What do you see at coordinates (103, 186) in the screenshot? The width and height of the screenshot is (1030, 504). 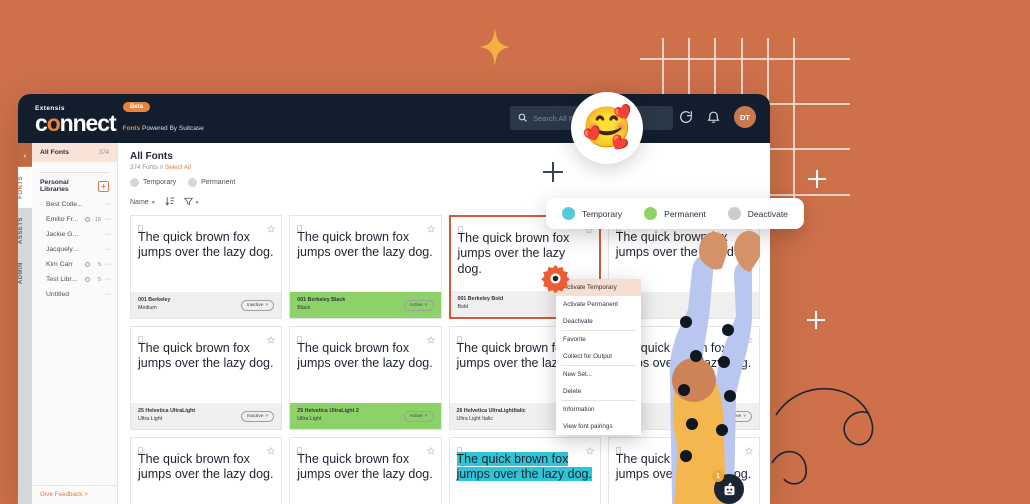 I see `plus-square-icon: +` at bounding box center [103, 186].